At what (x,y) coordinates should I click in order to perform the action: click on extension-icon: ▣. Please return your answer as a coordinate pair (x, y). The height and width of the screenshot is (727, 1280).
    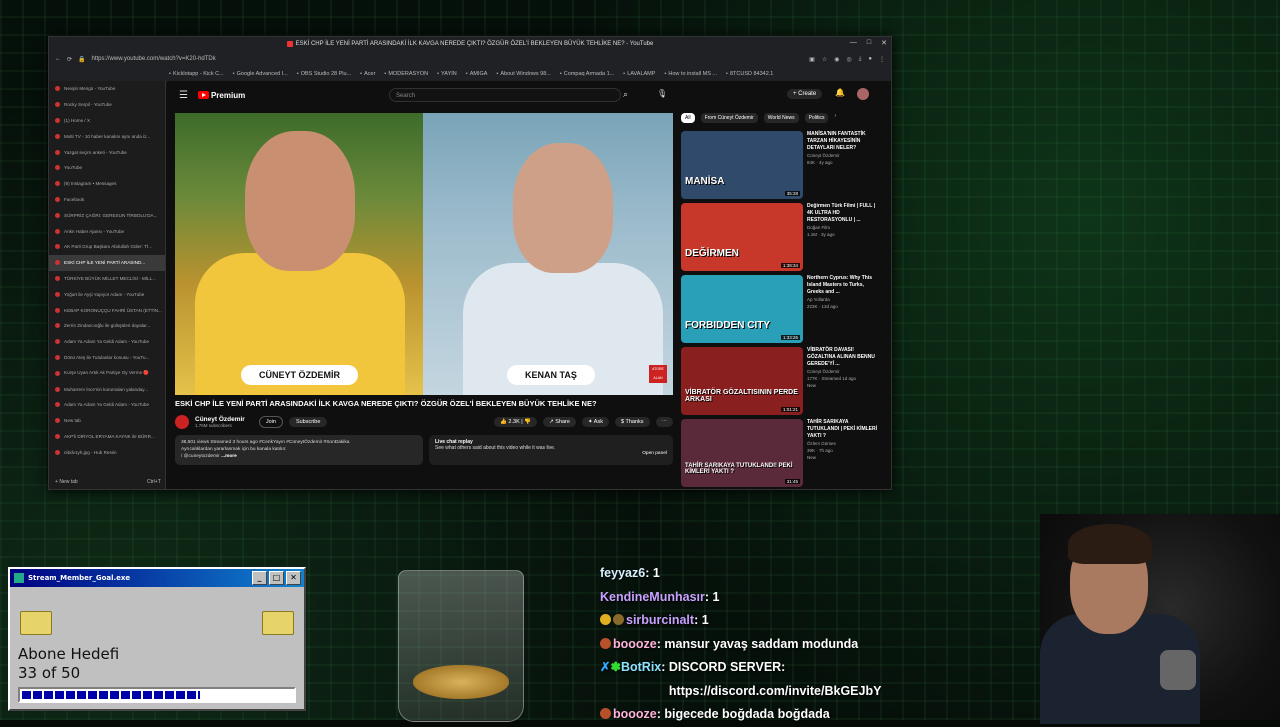
    Looking at the image, I should click on (812, 59).